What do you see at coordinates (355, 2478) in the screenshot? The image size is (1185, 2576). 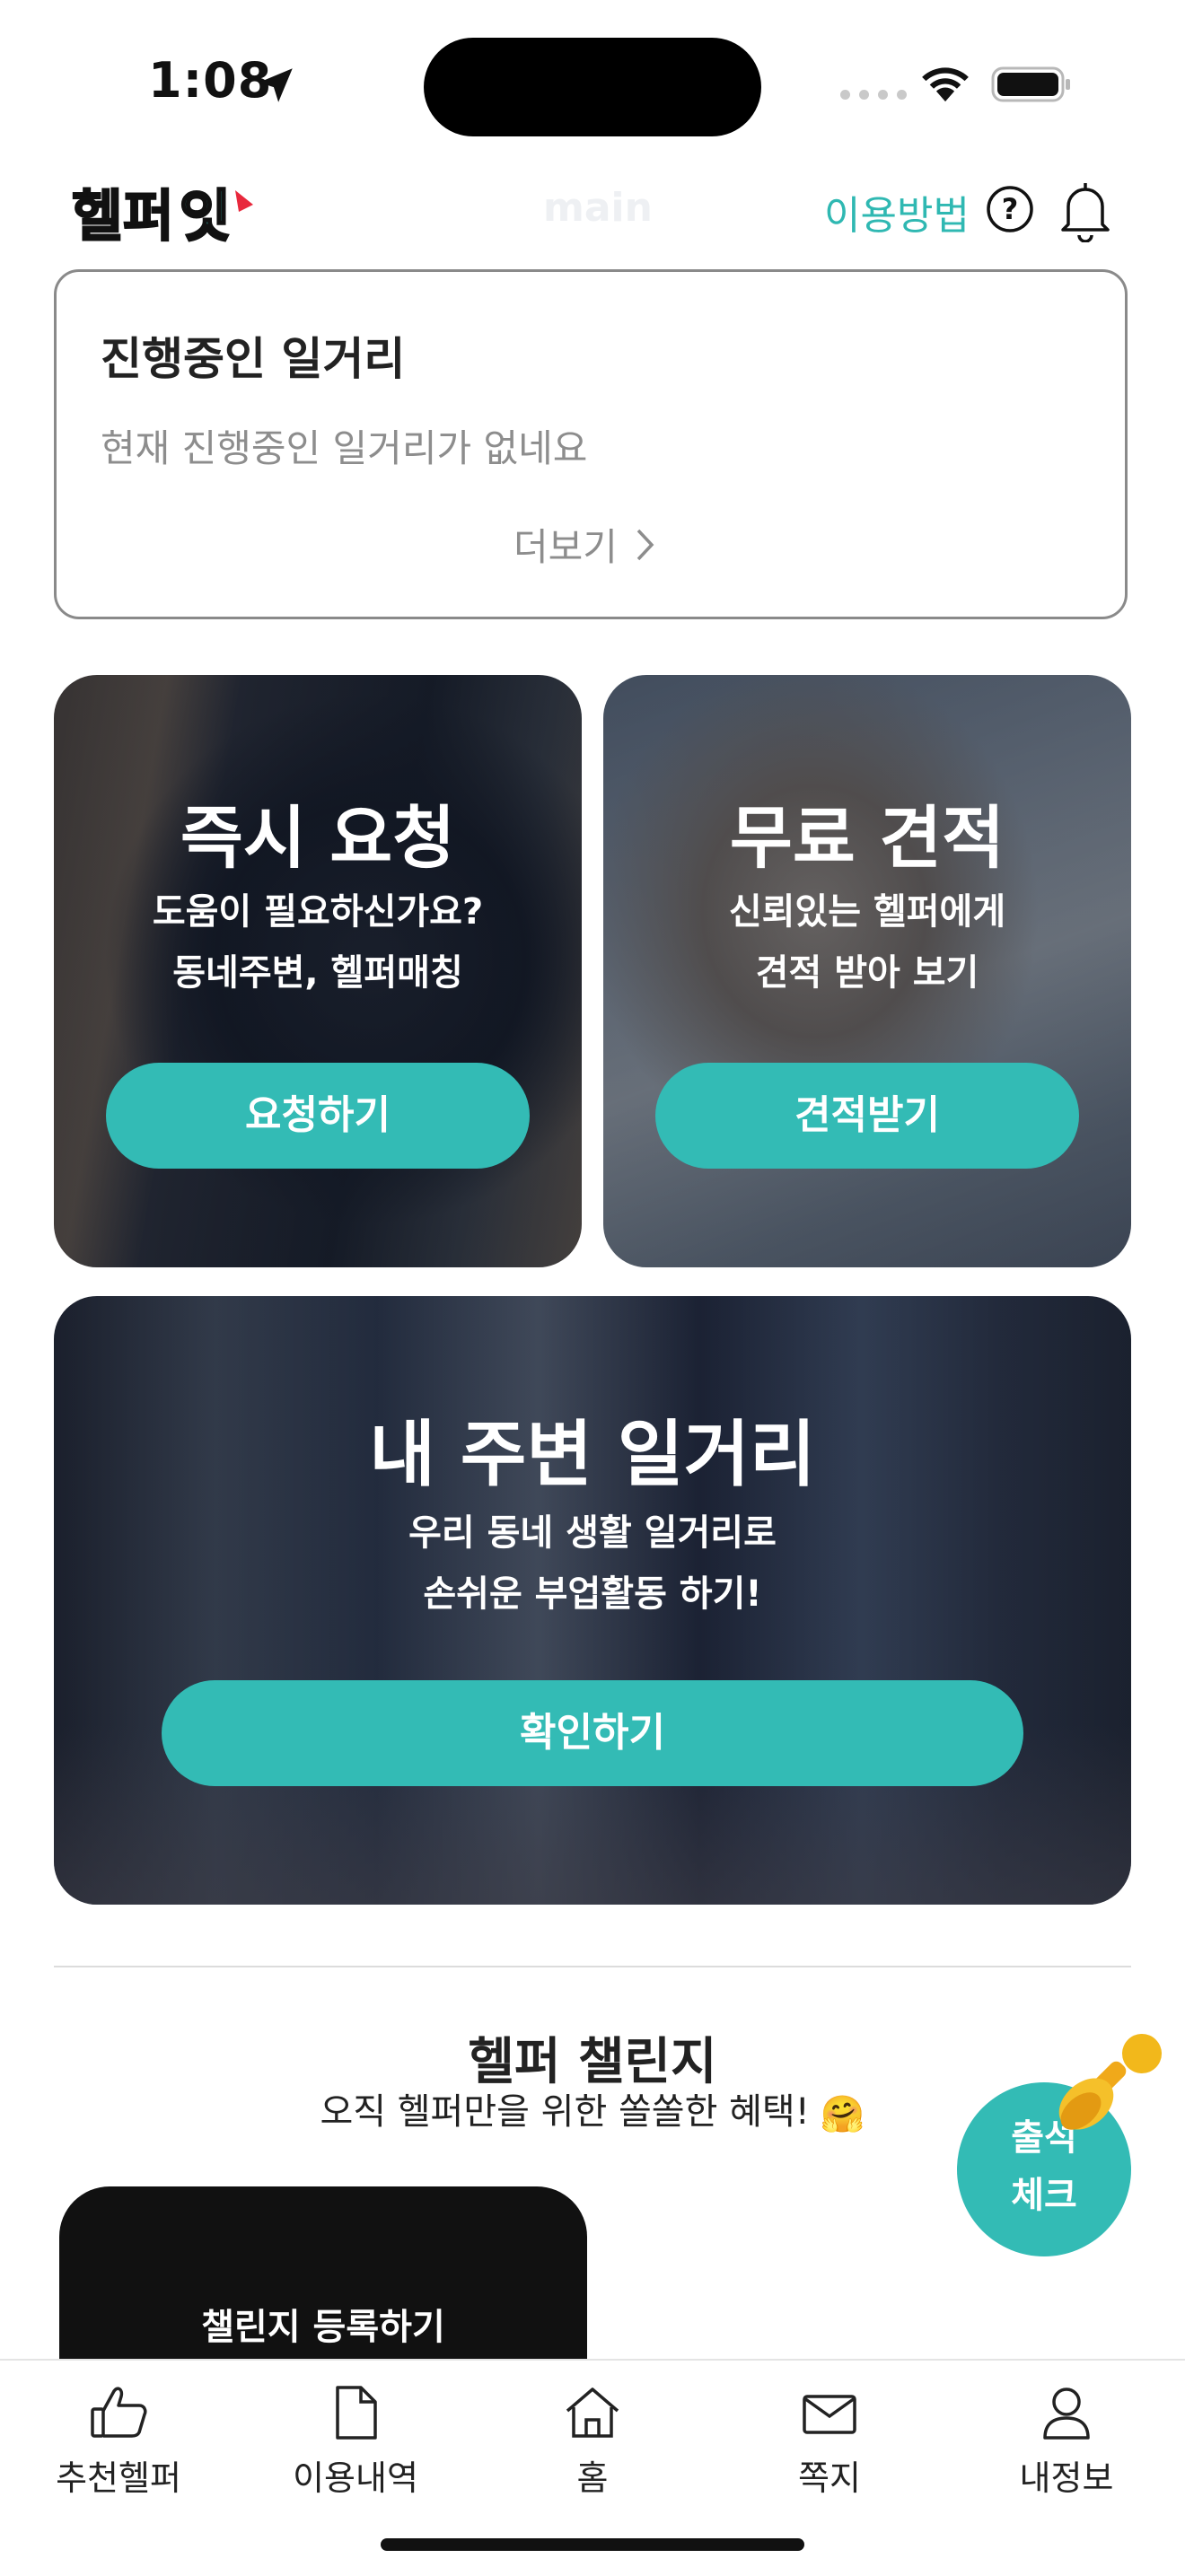 I see `nav-label-history: 이용내역` at bounding box center [355, 2478].